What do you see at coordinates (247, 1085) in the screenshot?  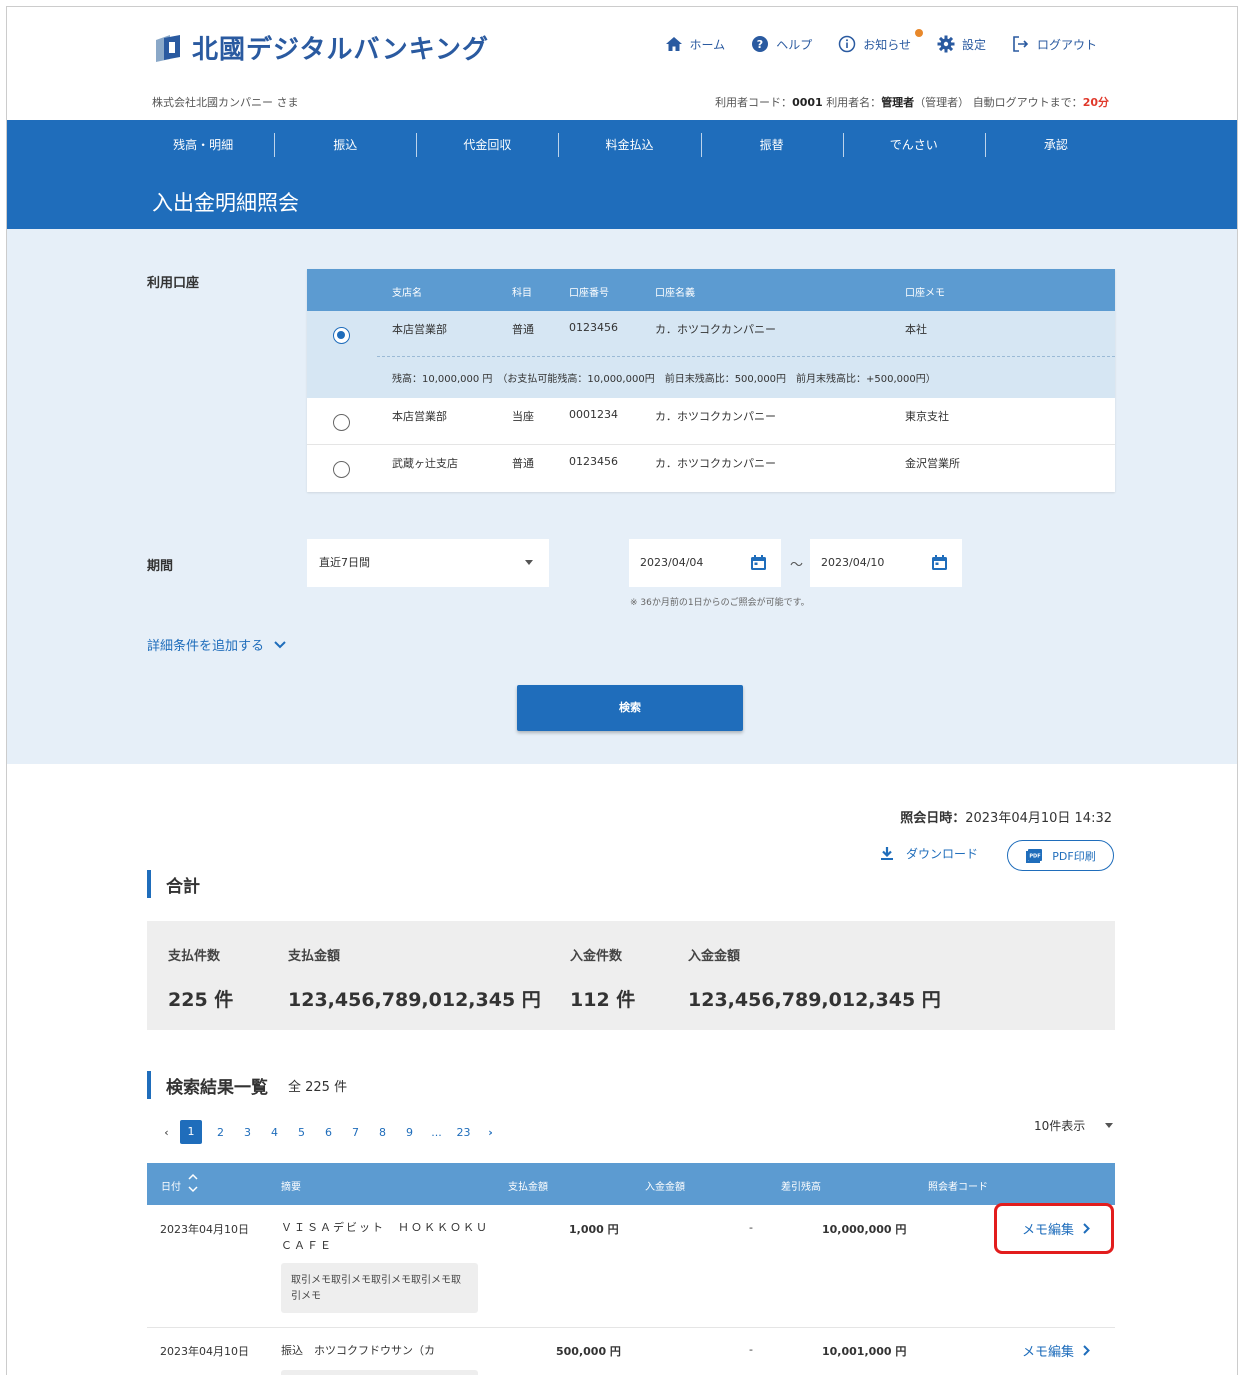 I see `results-section-header: 検索結果一覧 全 225 件` at bounding box center [247, 1085].